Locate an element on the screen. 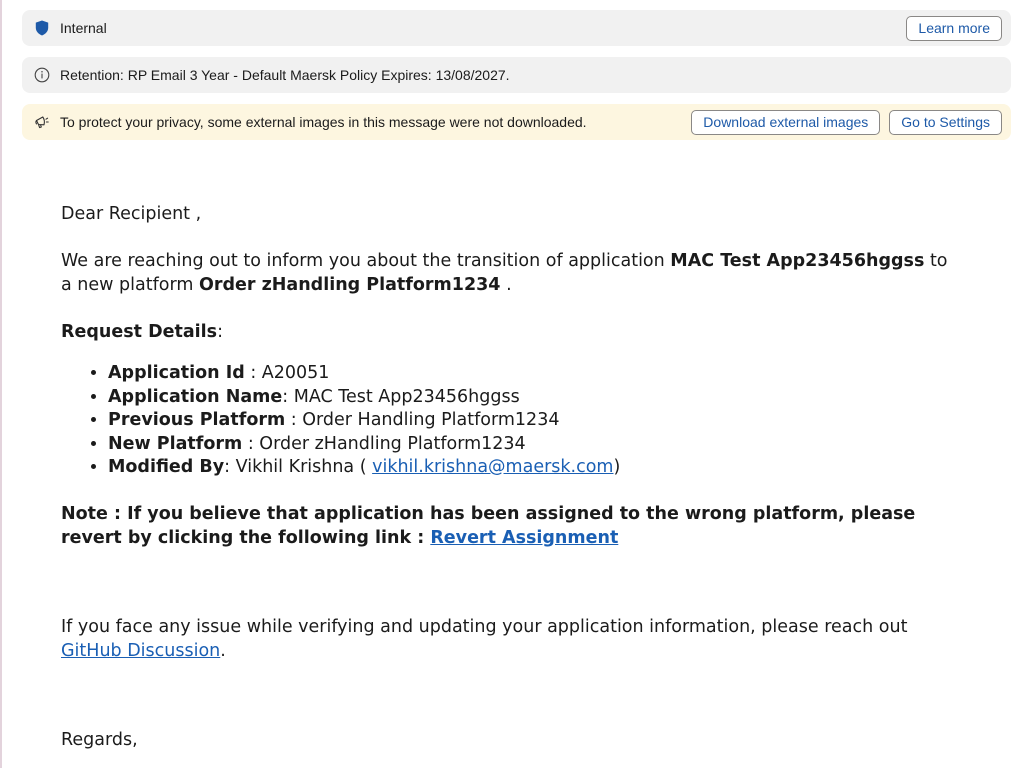 The width and height of the screenshot is (1024, 768). detail-value: : Vikhil Krishna ( is located at coordinates (298, 467).